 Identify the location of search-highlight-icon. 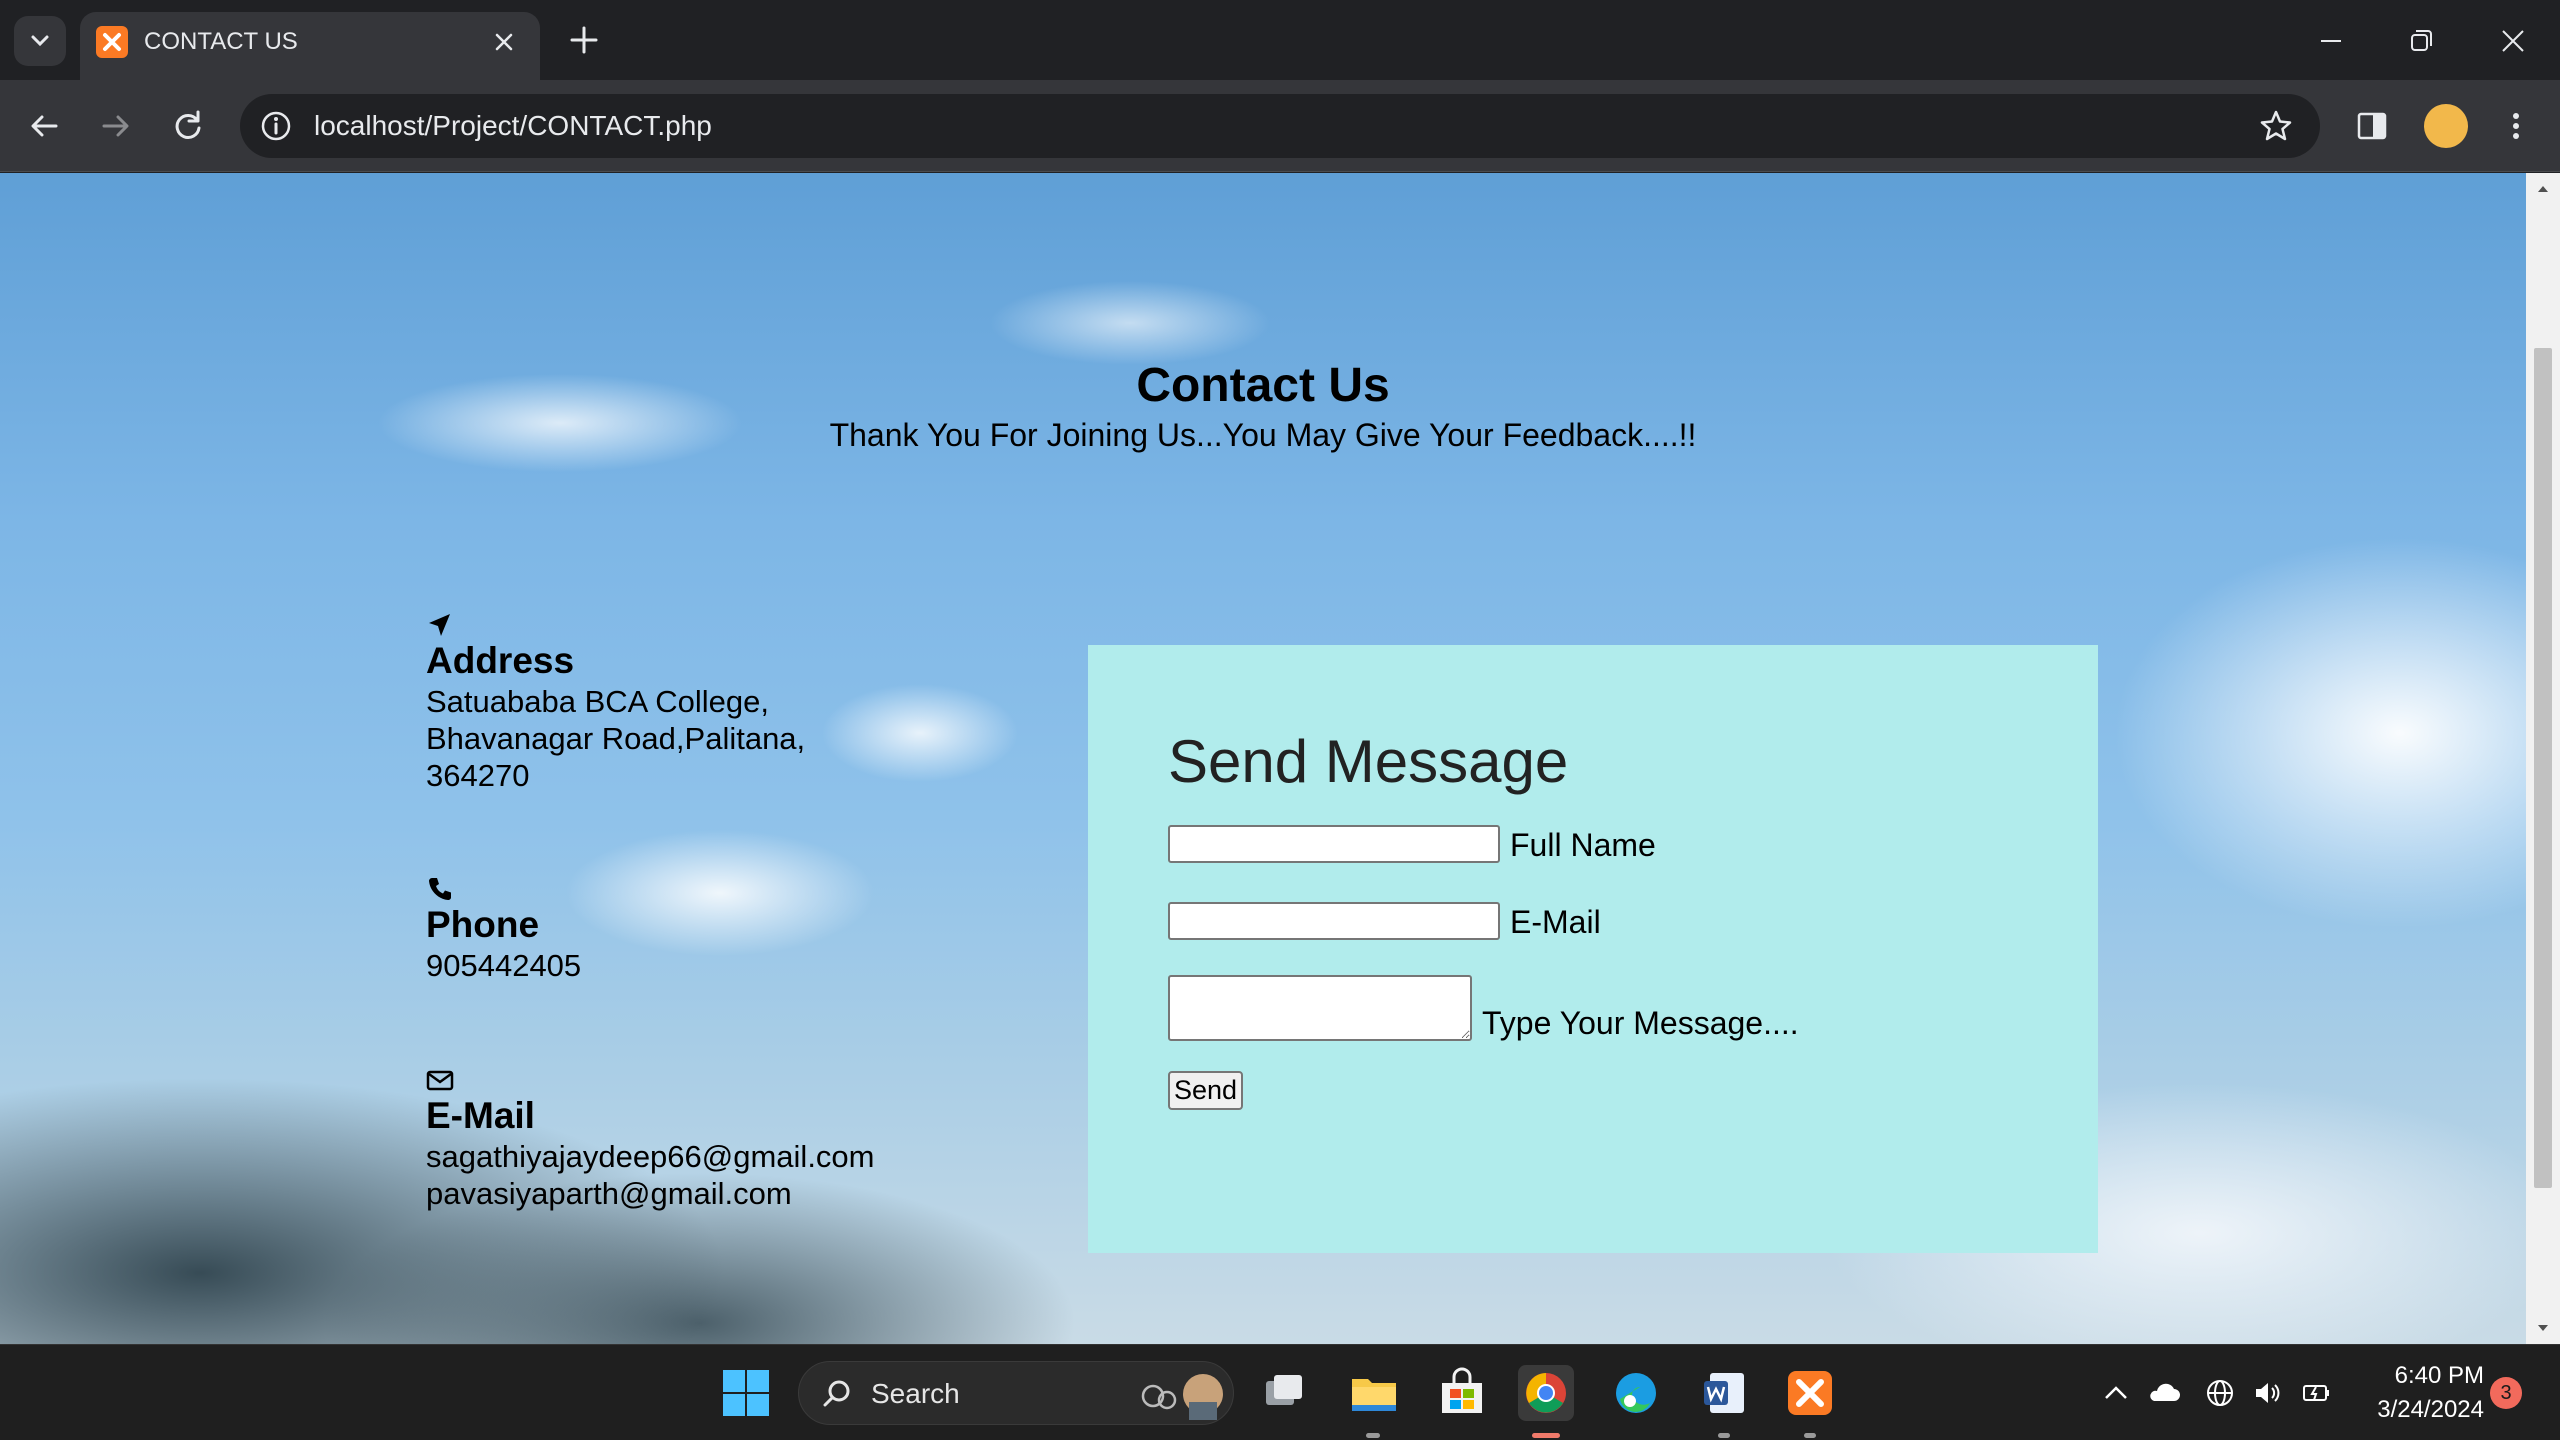
(1182, 1397).